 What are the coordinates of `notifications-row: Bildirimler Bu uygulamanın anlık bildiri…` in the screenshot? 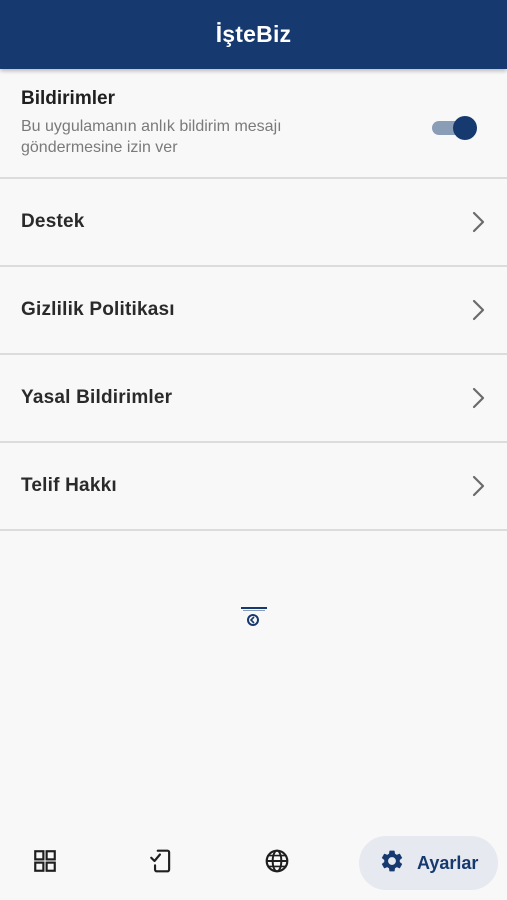 It's located at (253, 124).